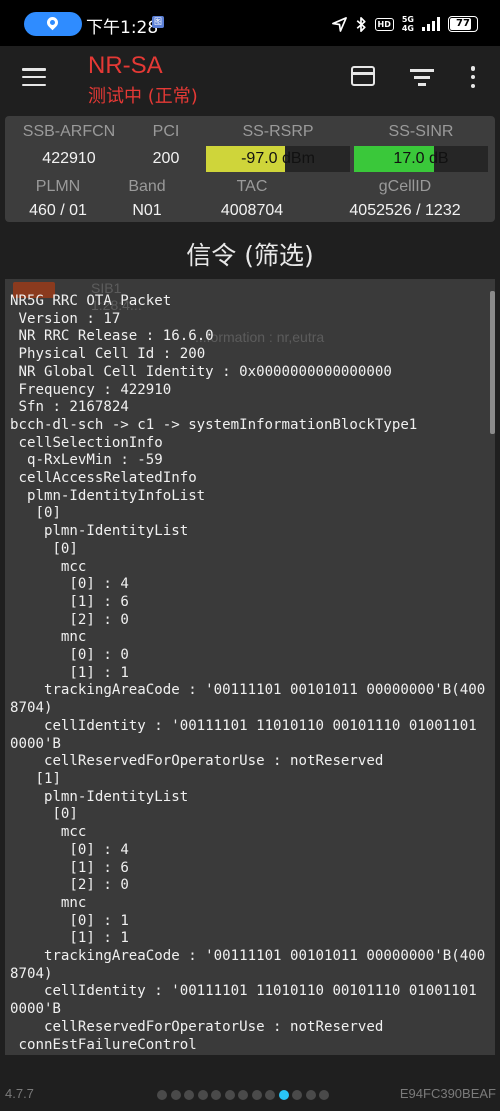 This screenshot has height=1111, width=500. What do you see at coordinates (384, 24) in the screenshot?
I see `hd-icon: HD` at bounding box center [384, 24].